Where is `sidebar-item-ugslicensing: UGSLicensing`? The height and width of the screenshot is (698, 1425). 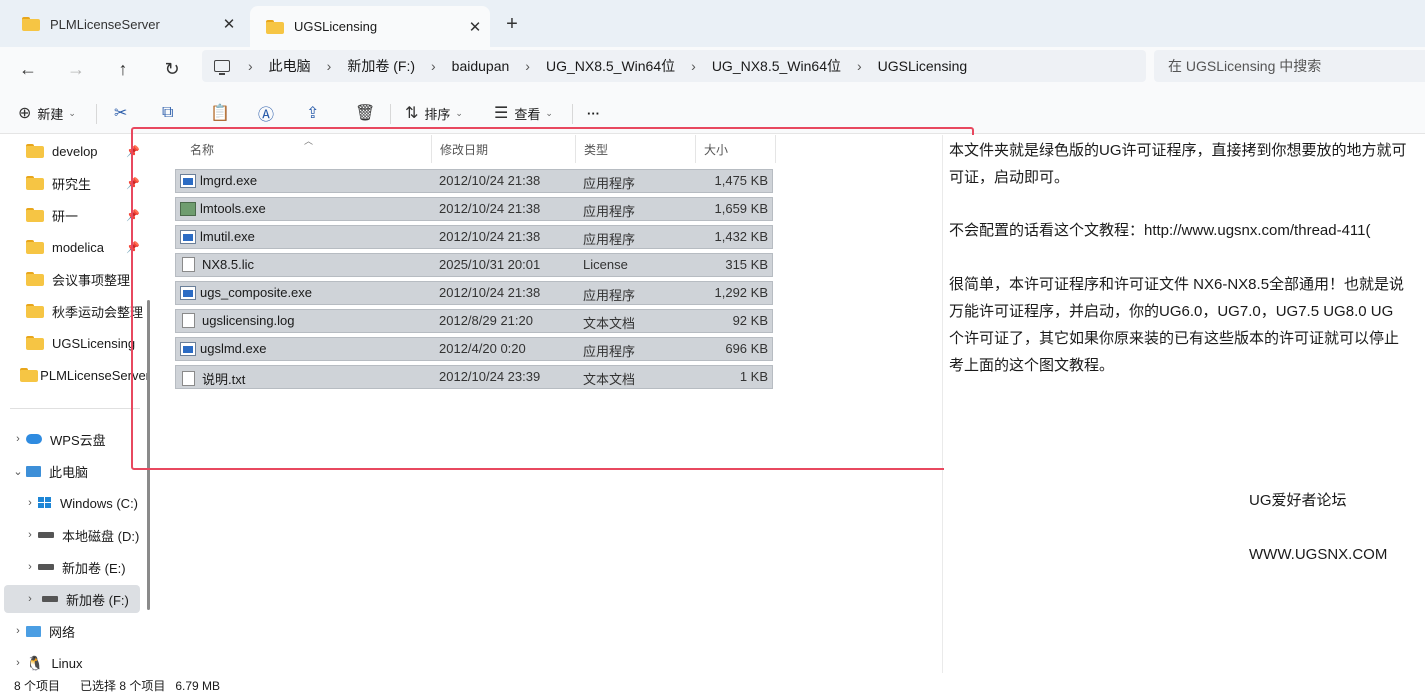
sidebar-item-ugslicensing: UGSLicensing is located at coordinates (75, 343).